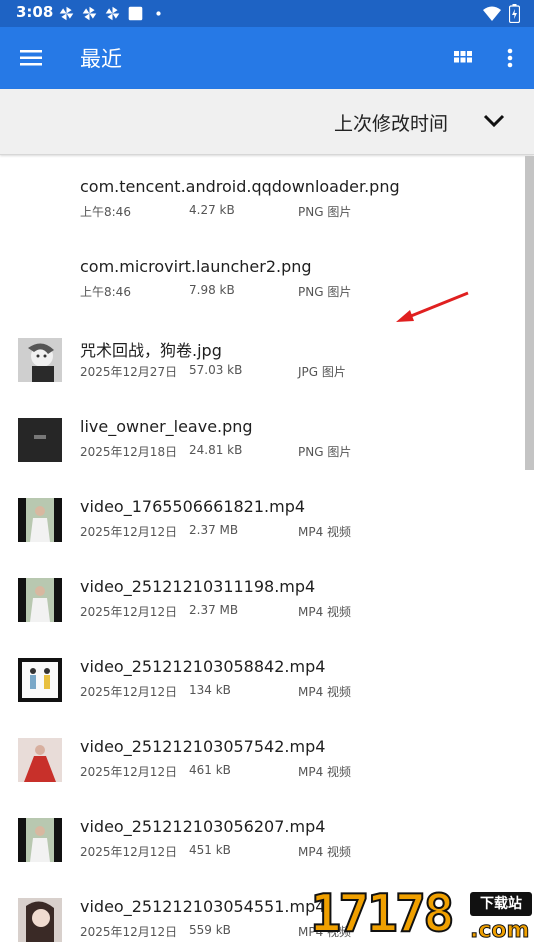 This screenshot has width=534, height=950. I want to click on square-icon, so click(135, 13).